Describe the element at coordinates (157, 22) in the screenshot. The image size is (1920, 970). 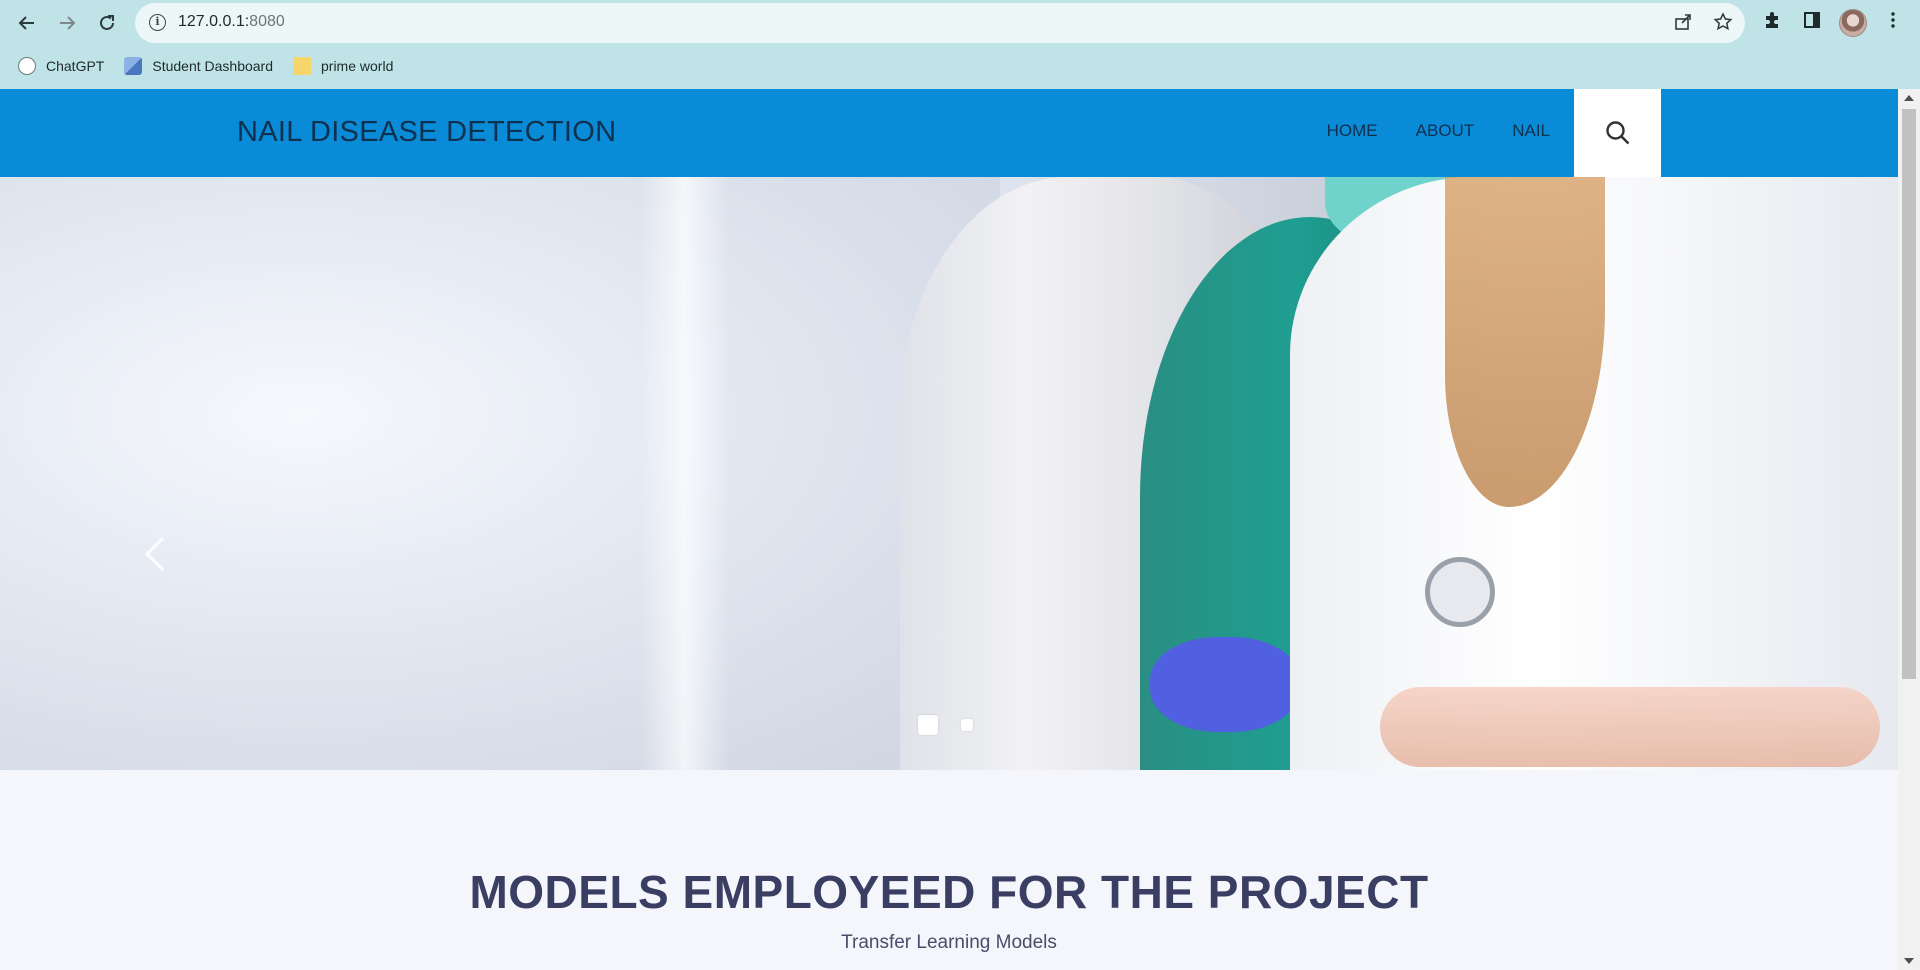
I see `site-info-icon: i` at that location.